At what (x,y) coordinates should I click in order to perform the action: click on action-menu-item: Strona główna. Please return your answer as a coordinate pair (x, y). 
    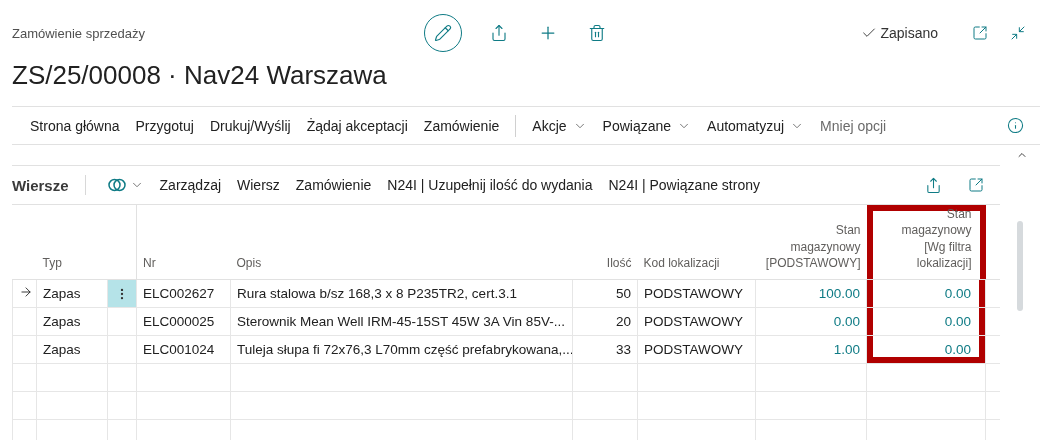
    Looking at the image, I should click on (75, 125).